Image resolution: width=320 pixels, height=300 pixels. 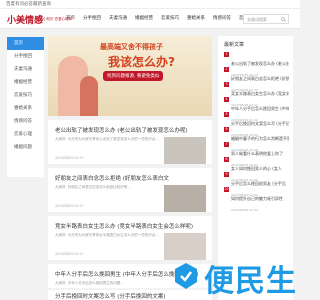 I want to click on banner-illustration-child, so click(x=89, y=96).